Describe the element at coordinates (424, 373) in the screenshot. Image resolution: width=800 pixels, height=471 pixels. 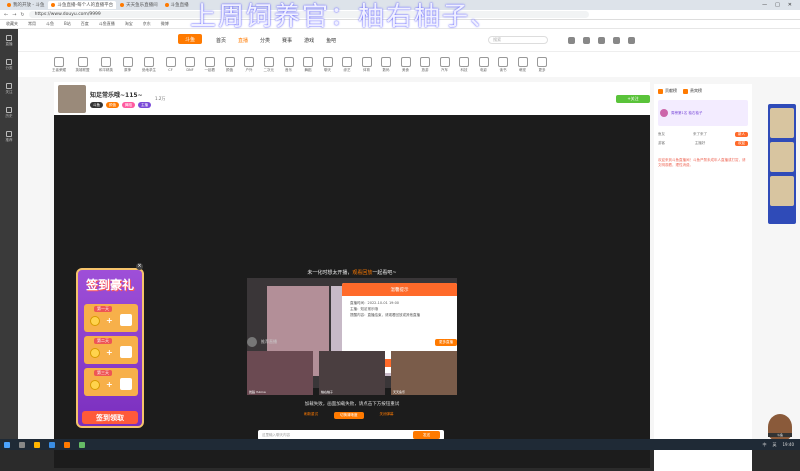
I see `recommend-thumb: 天天鱼乐` at that location.